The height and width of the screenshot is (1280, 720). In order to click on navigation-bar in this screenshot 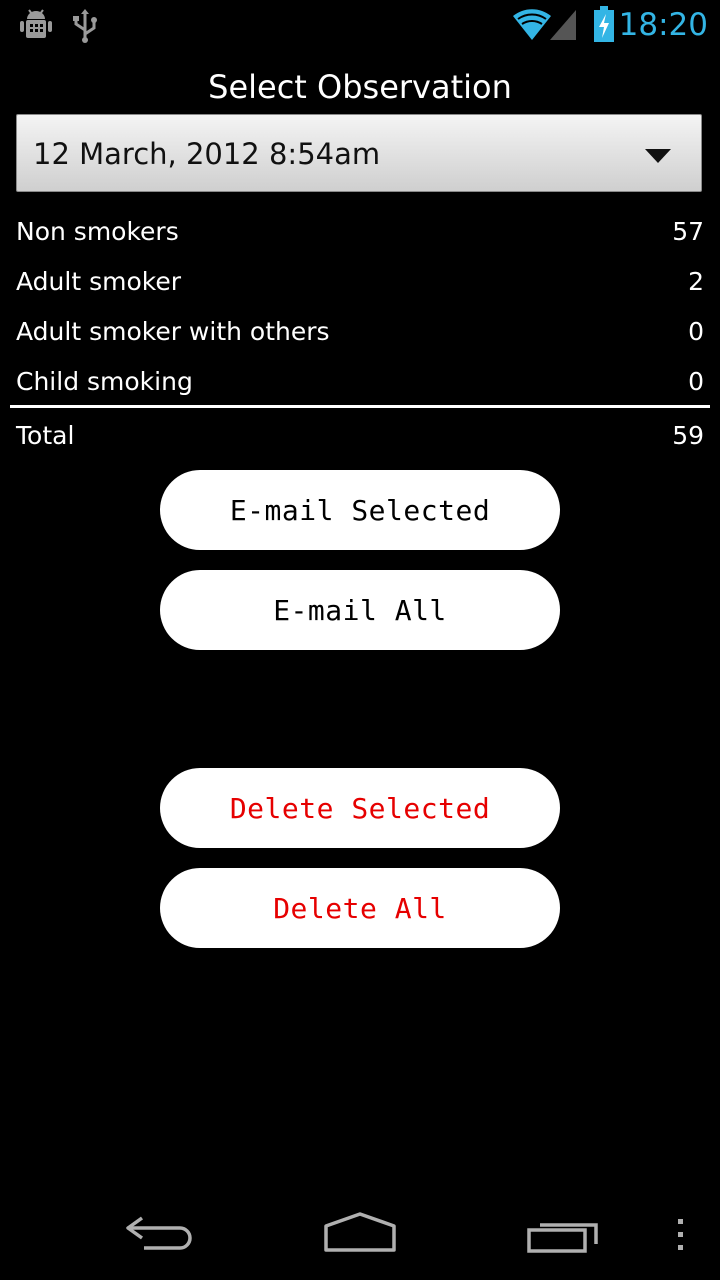, I will do `click(360, 1232)`.